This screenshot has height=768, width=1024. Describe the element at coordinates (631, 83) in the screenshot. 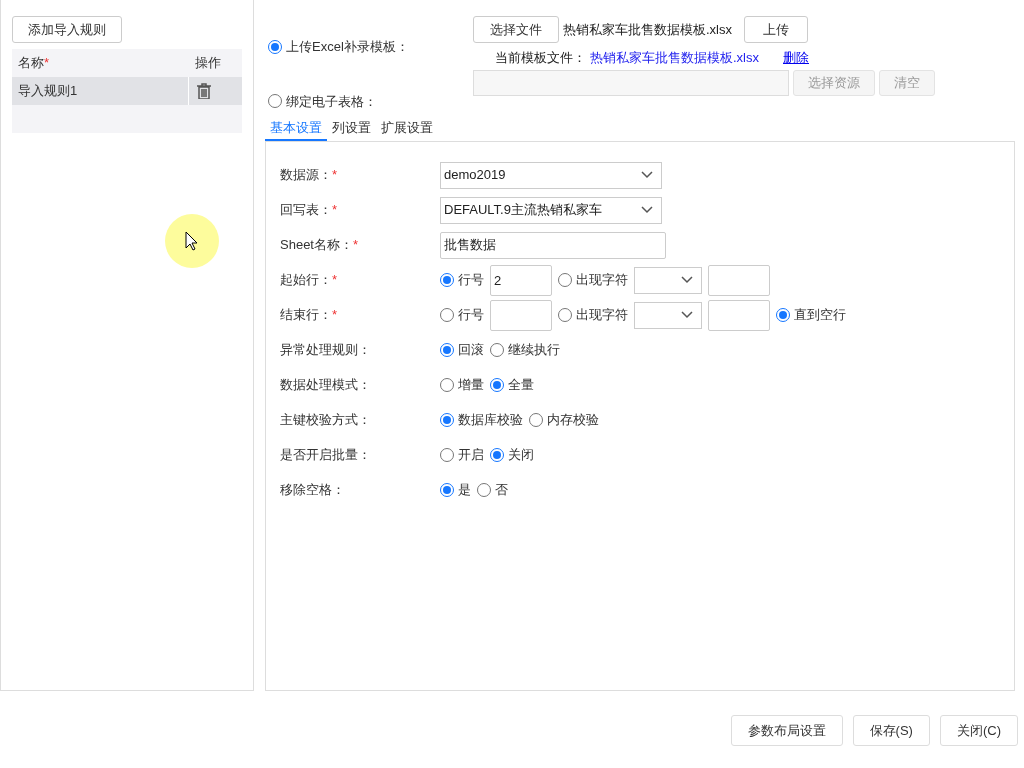

I see `resource-field` at that location.